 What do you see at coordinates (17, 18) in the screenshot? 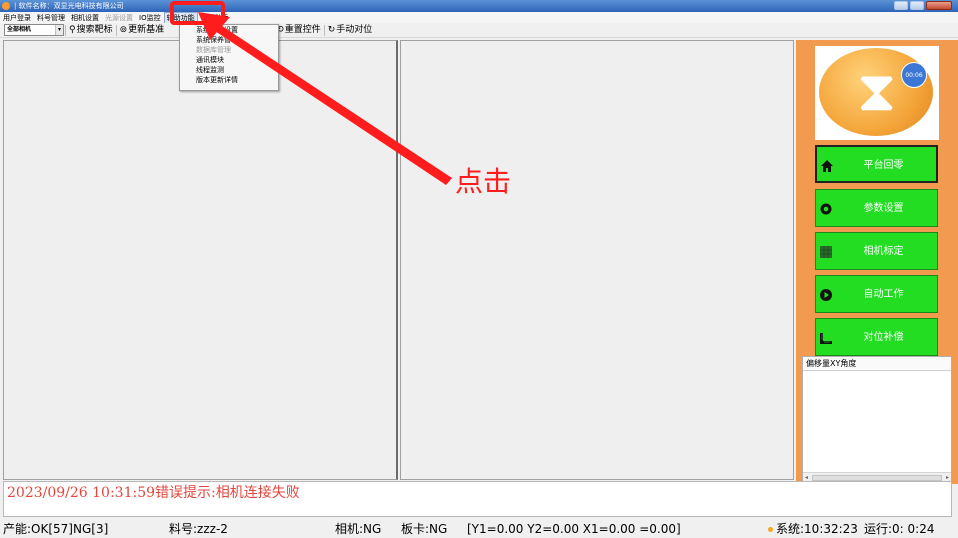
I see `menu-user-login: 用户登录` at bounding box center [17, 18].